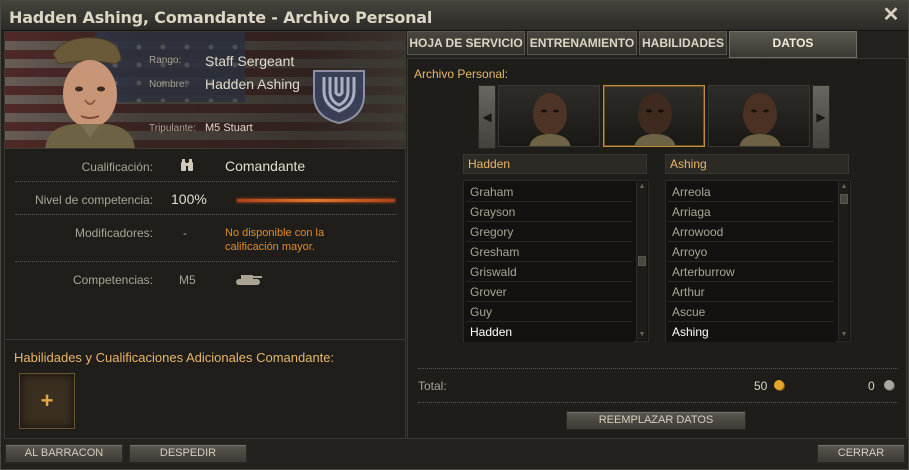  I want to click on list-item: Gregory, so click(549, 232).